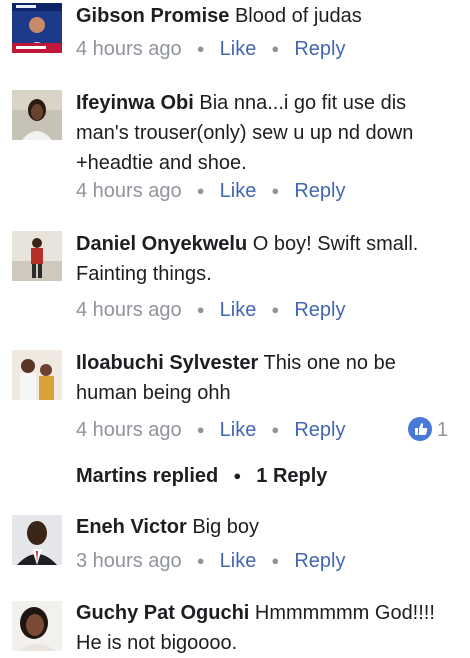 Image resolution: width=470 pixels, height=658 pixels. What do you see at coordinates (268, 527) in the screenshot?
I see `comment-text: Eneh Victor Big boy` at bounding box center [268, 527].